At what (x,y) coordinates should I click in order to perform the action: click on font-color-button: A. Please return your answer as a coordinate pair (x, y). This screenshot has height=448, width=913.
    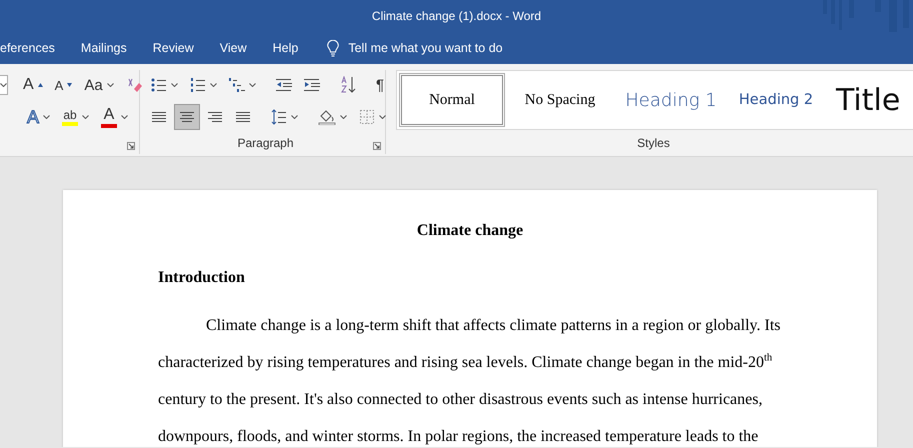
    Looking at the image, I should click on (115, 117).